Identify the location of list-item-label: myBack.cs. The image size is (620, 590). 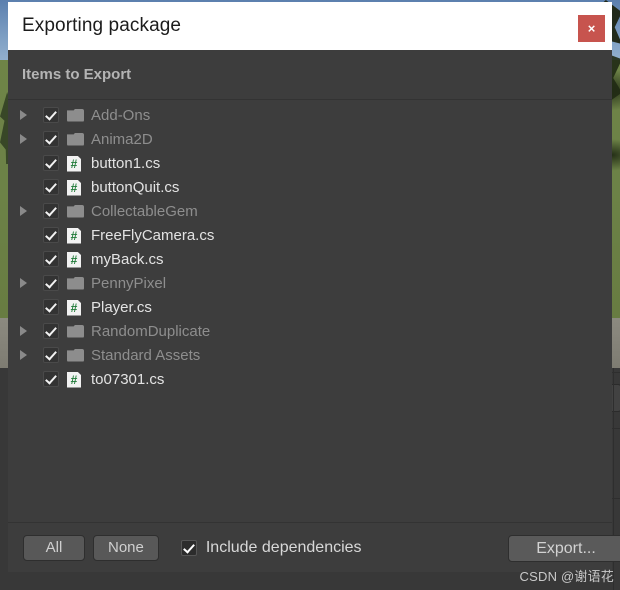
(127, 259).